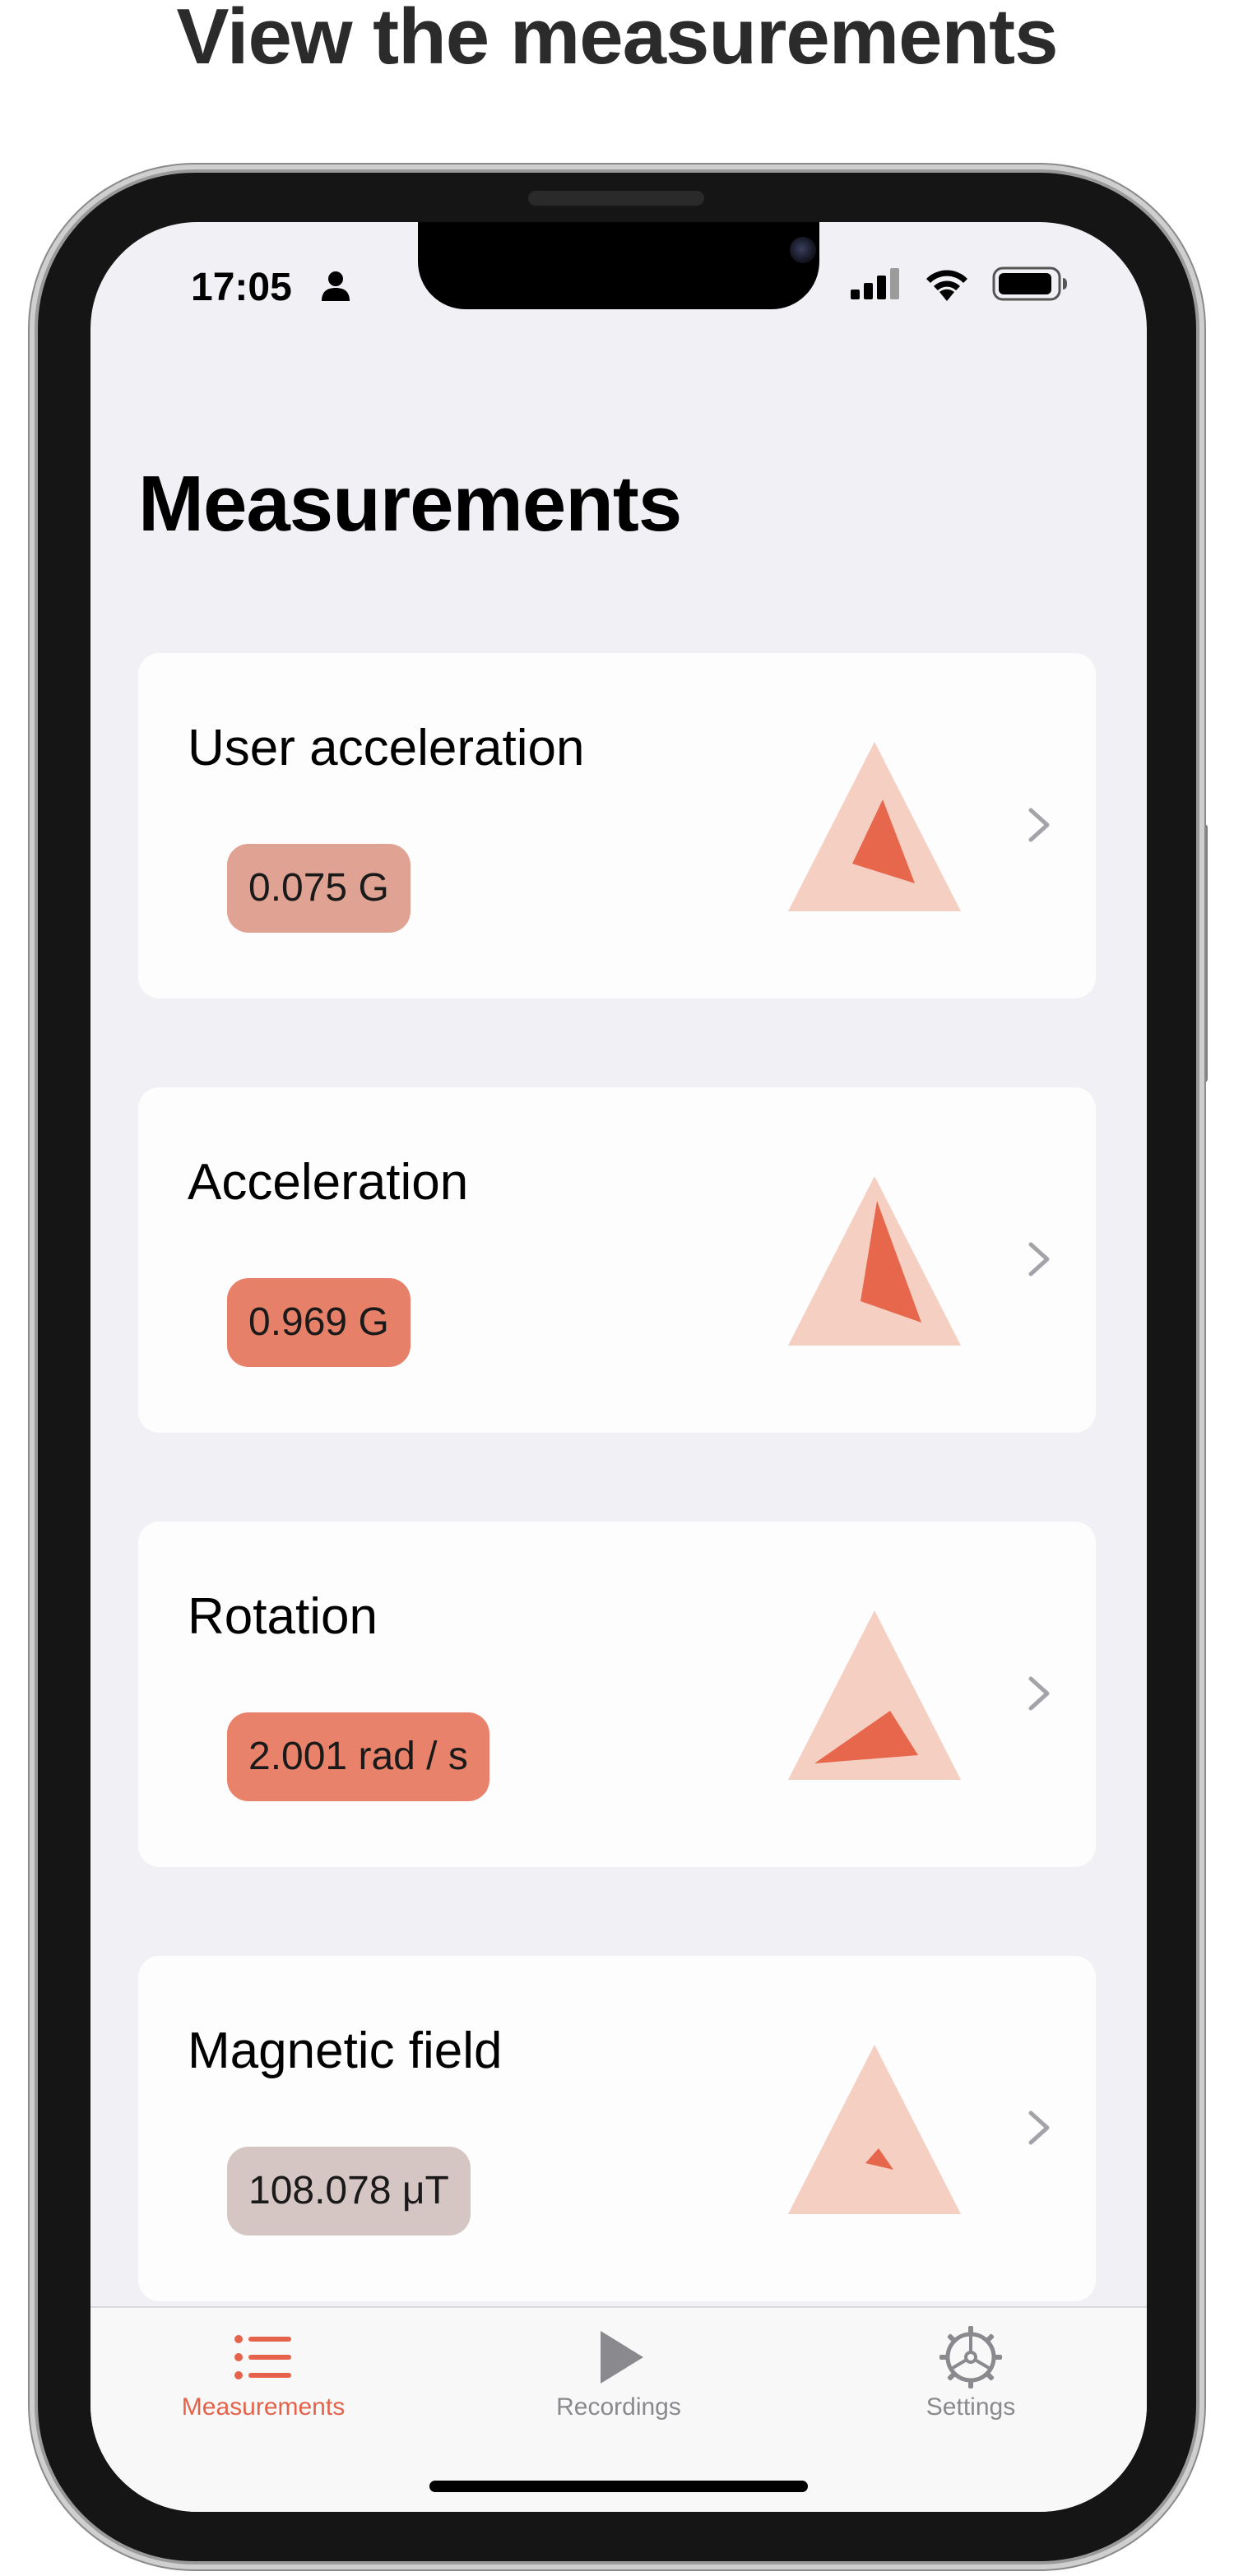 The width and height of the screenshot is (1234, 2576). I want to click on tab-recordings: Recordings, so click(618, 2369).